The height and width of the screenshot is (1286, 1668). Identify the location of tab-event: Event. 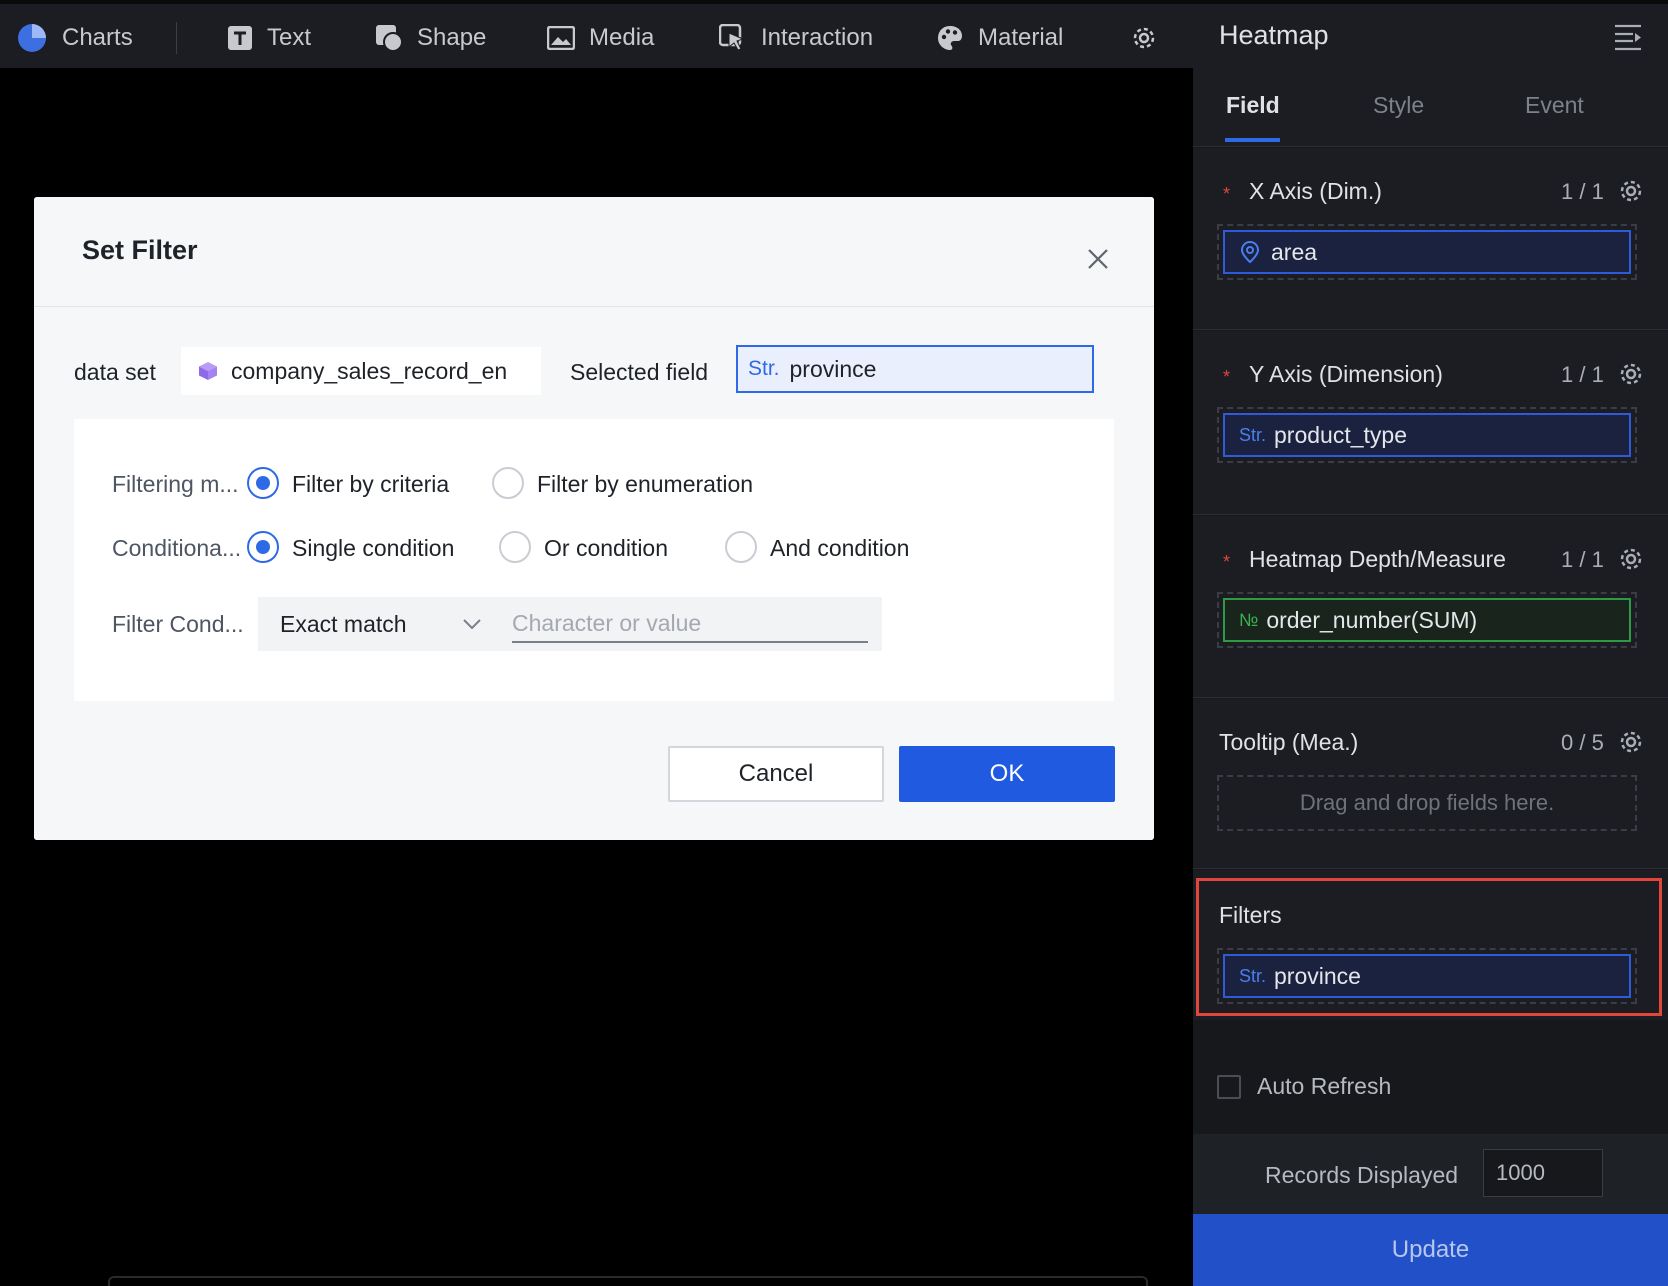
(1554, 105).